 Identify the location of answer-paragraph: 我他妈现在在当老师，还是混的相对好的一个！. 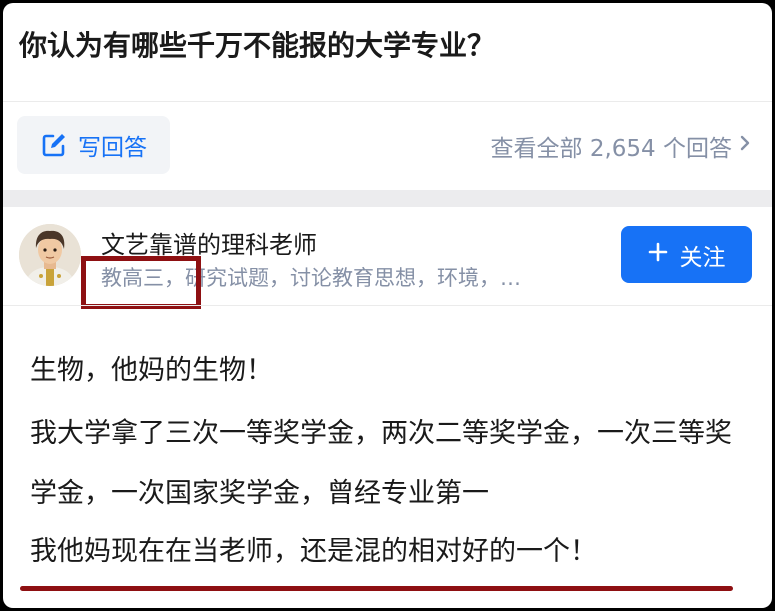
(313, 552).